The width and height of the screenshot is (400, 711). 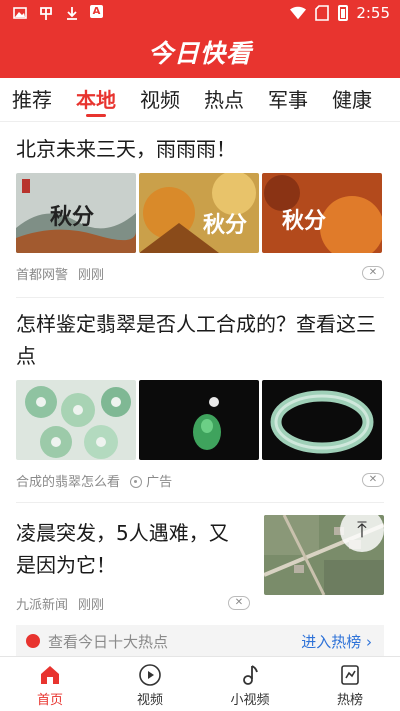 I want to click on scroll-to-top-button: ⤒, so click(x=362, y=530).